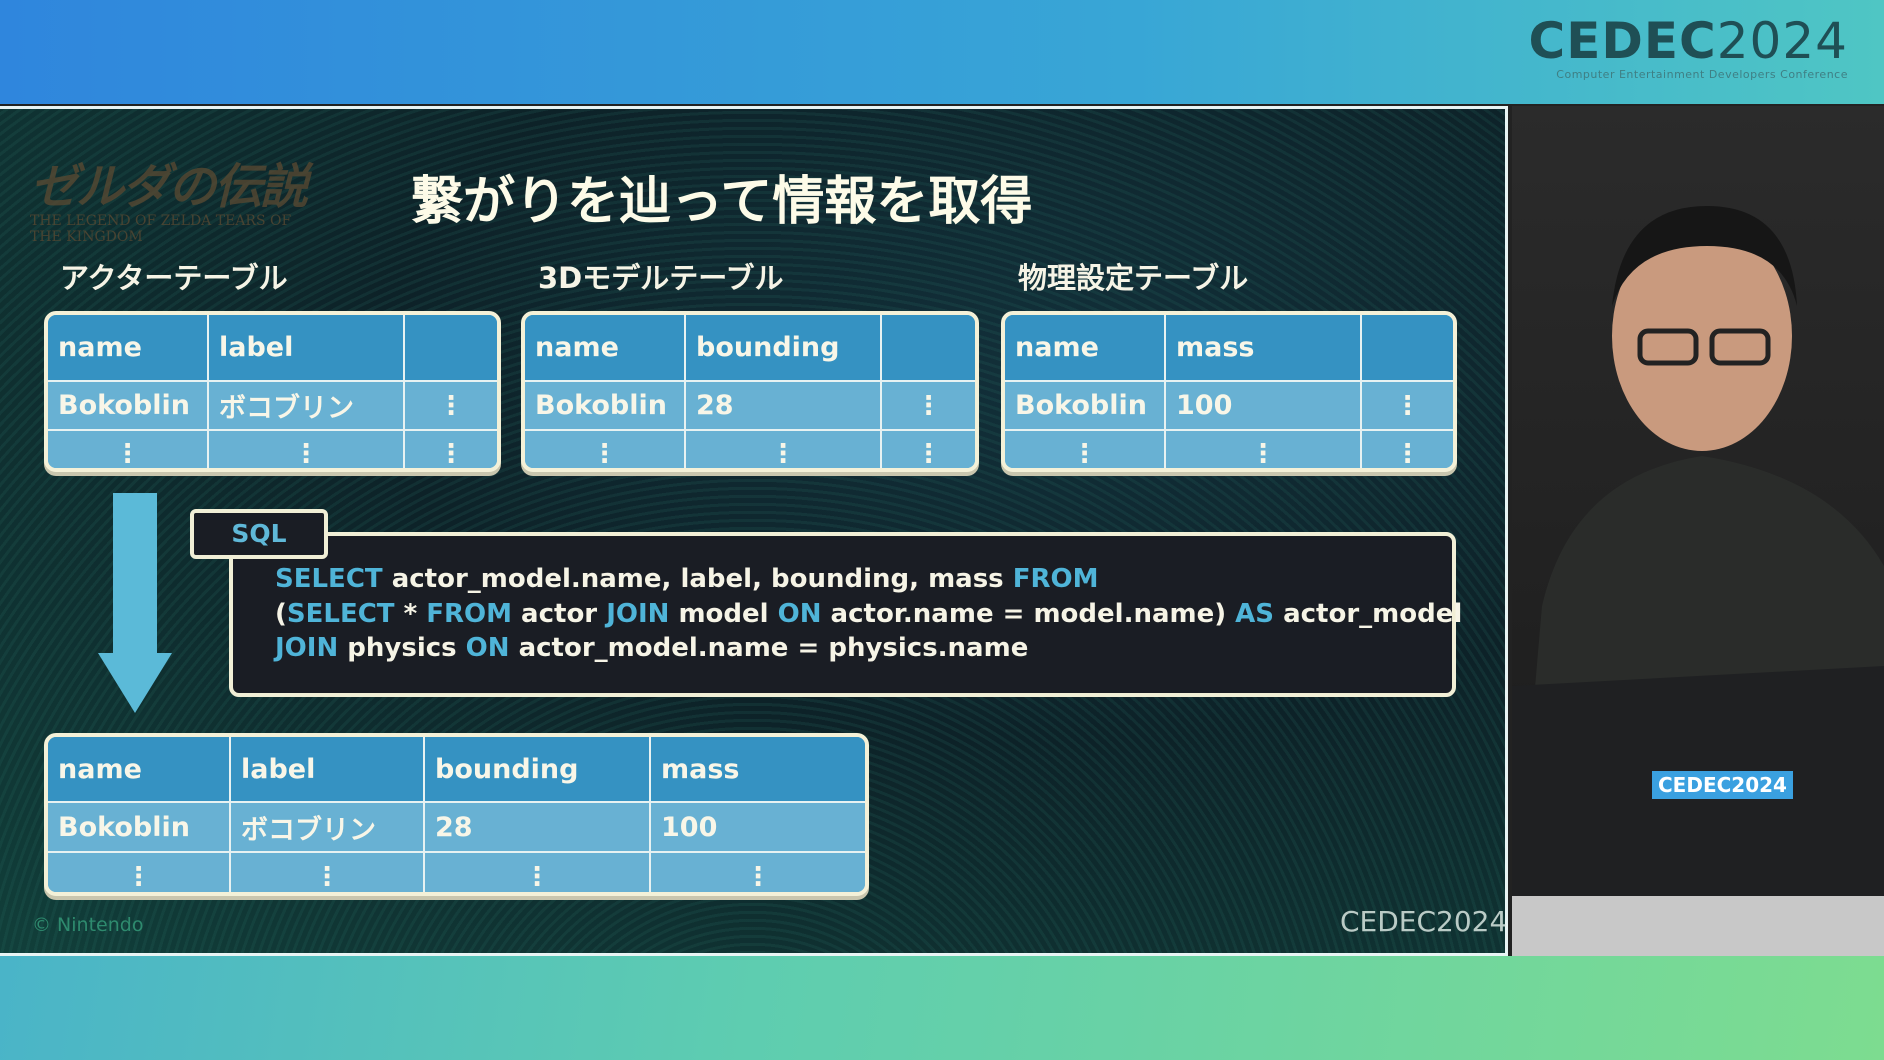  What do you see at coordinates (1368, 614) in the screenshot?
I see `sql-text: actor_model` at bounding box center [1368, 614].